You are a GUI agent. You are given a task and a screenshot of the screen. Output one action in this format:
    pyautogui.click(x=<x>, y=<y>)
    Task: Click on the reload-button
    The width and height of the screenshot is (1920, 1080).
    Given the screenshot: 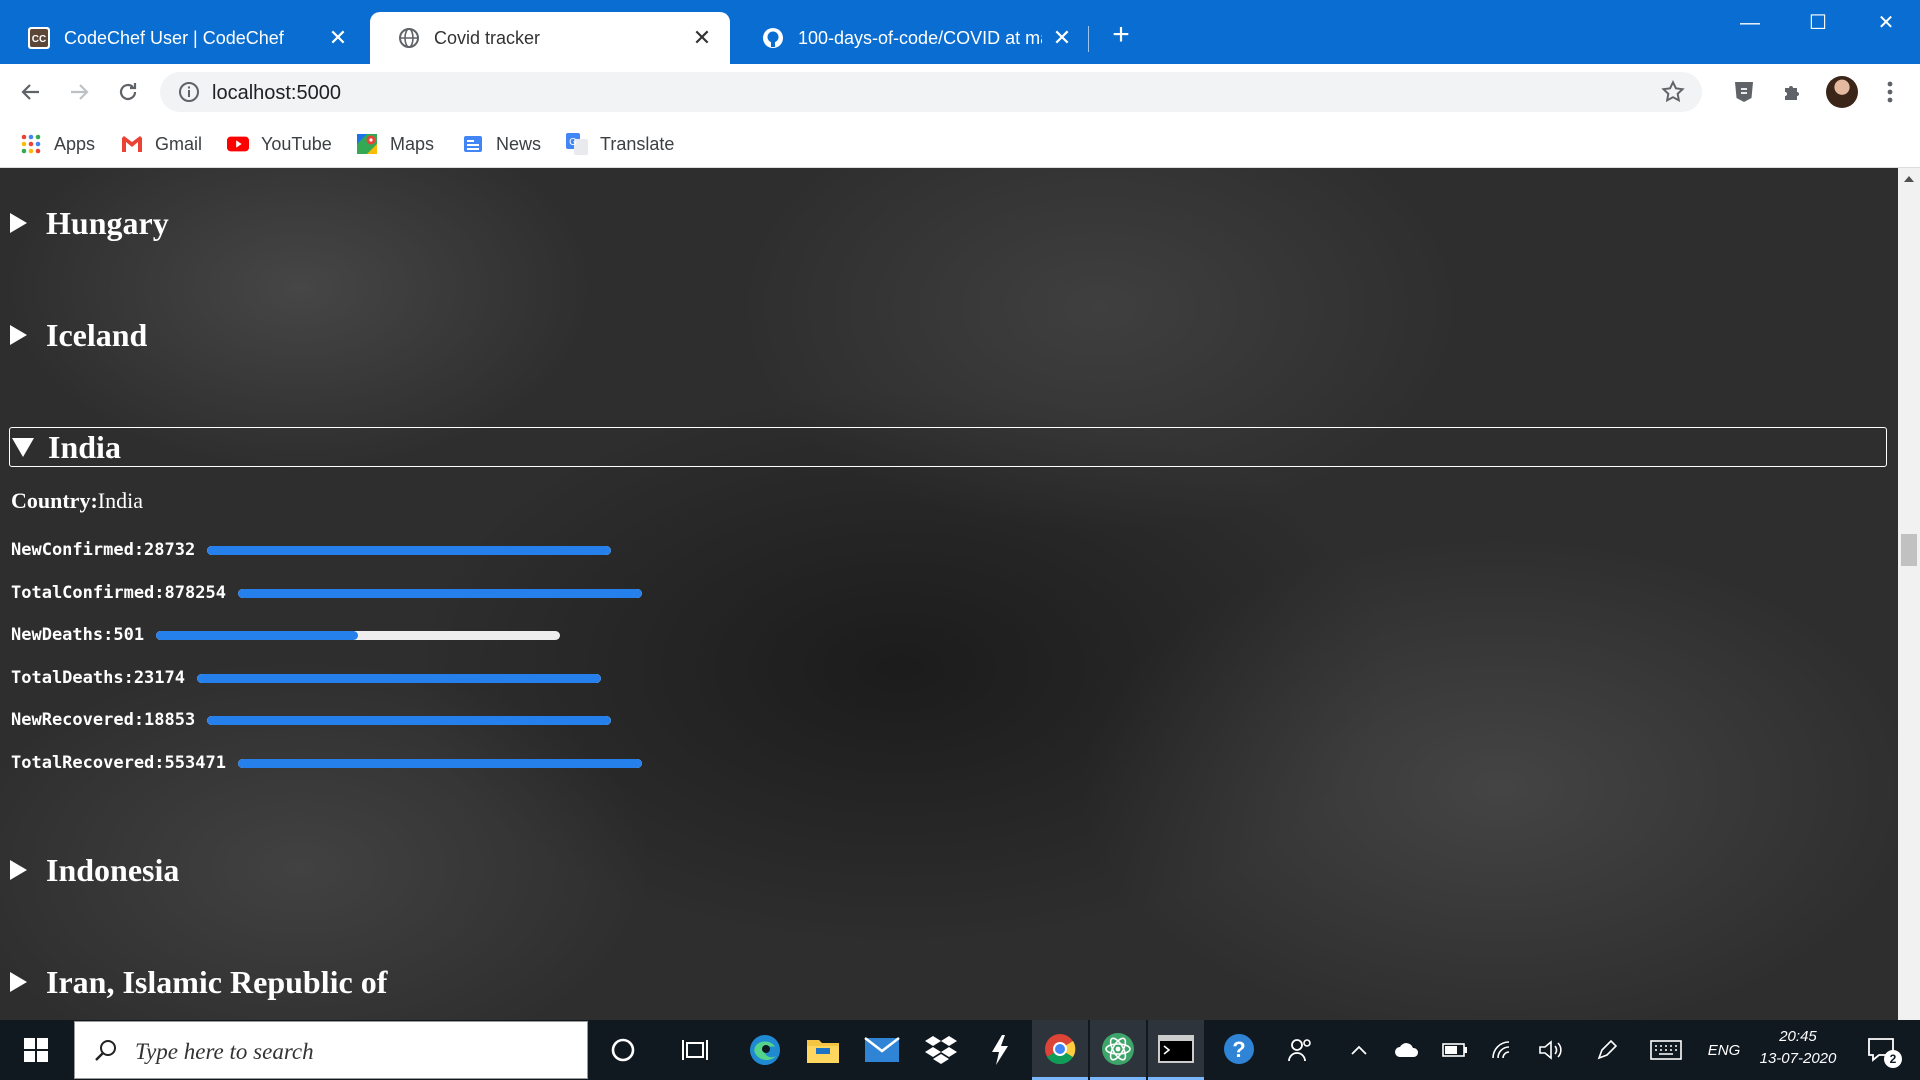 What is the action you would take?
    pyautogui.click(x=128, y=92)
    